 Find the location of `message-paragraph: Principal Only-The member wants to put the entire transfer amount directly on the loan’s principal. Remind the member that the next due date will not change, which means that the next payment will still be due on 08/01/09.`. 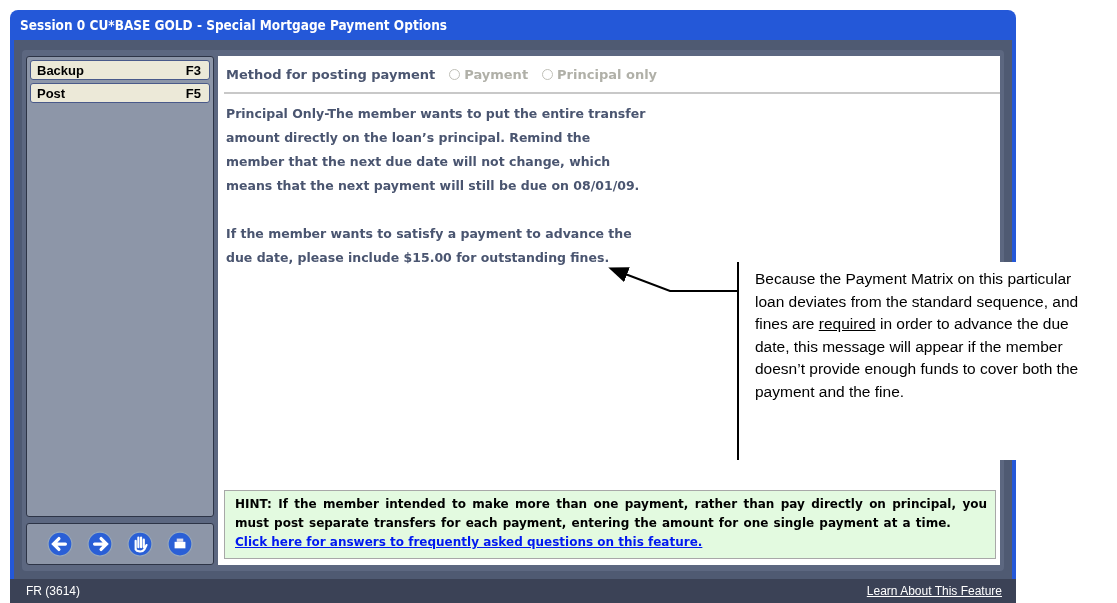

message-paragraph: Principal Only-The member wants to put the entire transfer amount directly on the loan’s principal. Remind the member that the next due date will not change, which means that the next payment will still be due on 08/01/09. is located at coordinates (436, 150).